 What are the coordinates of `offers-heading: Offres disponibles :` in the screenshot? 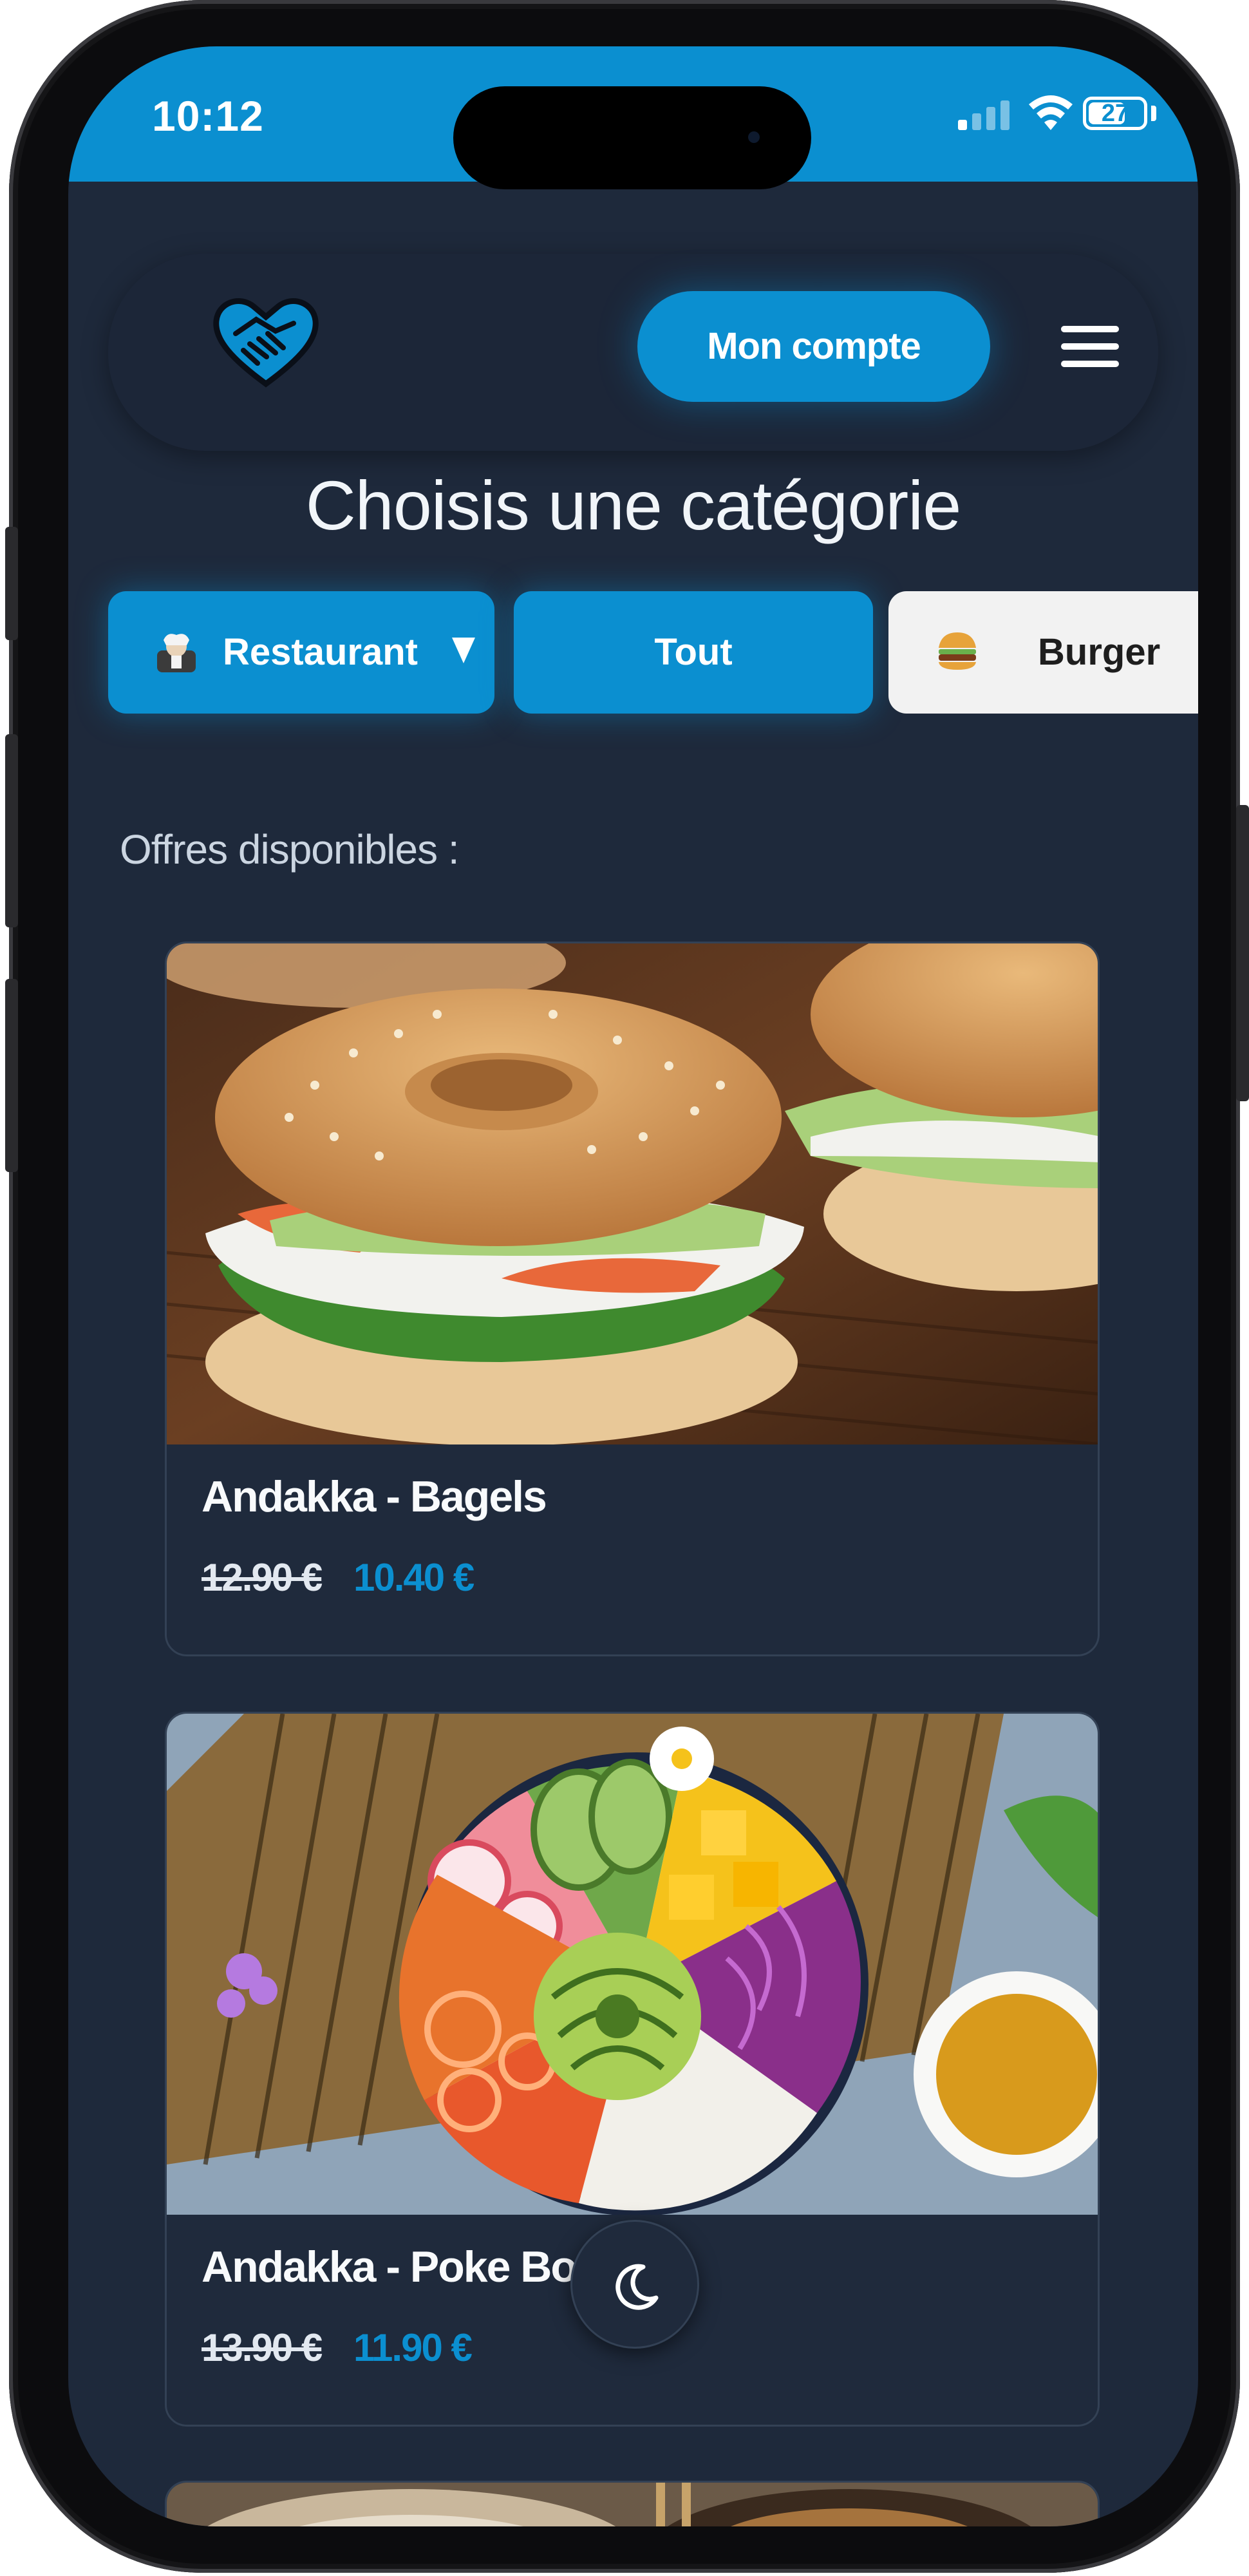 It's located at (290, 849).